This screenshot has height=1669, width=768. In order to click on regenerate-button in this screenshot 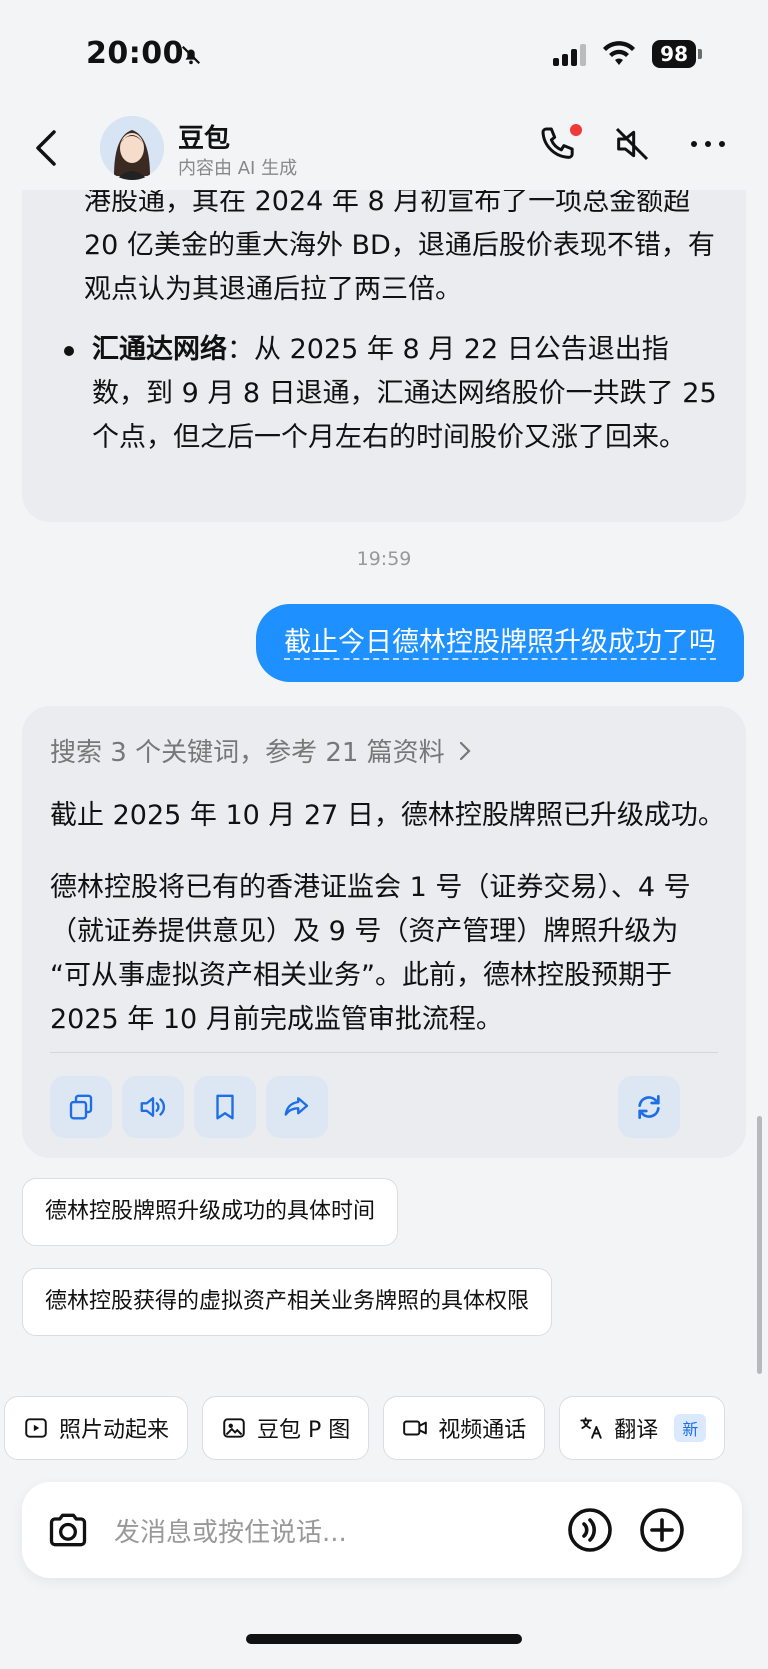, I will do `click(649, 1107)`.